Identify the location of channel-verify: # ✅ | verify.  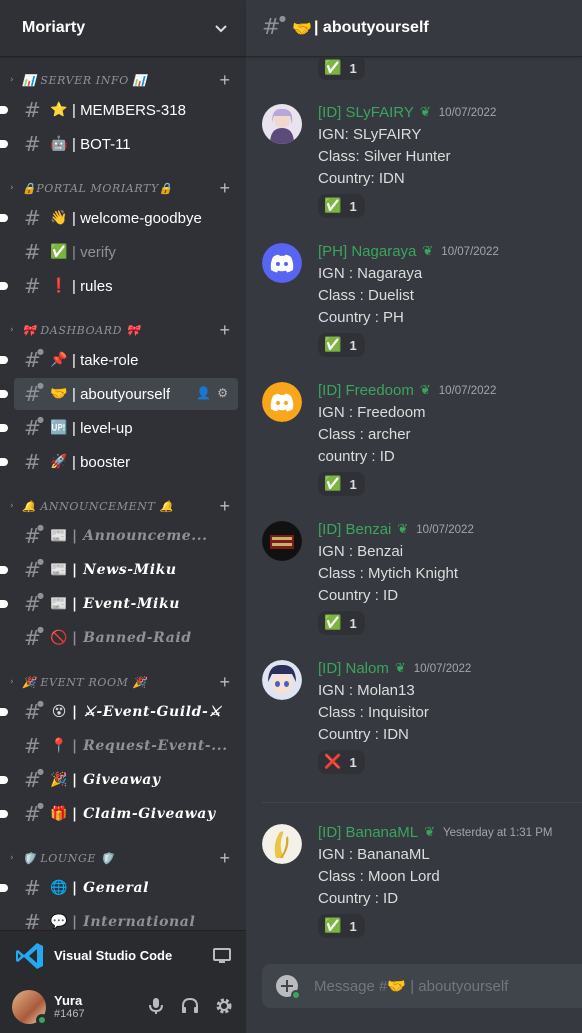
(126, 252).